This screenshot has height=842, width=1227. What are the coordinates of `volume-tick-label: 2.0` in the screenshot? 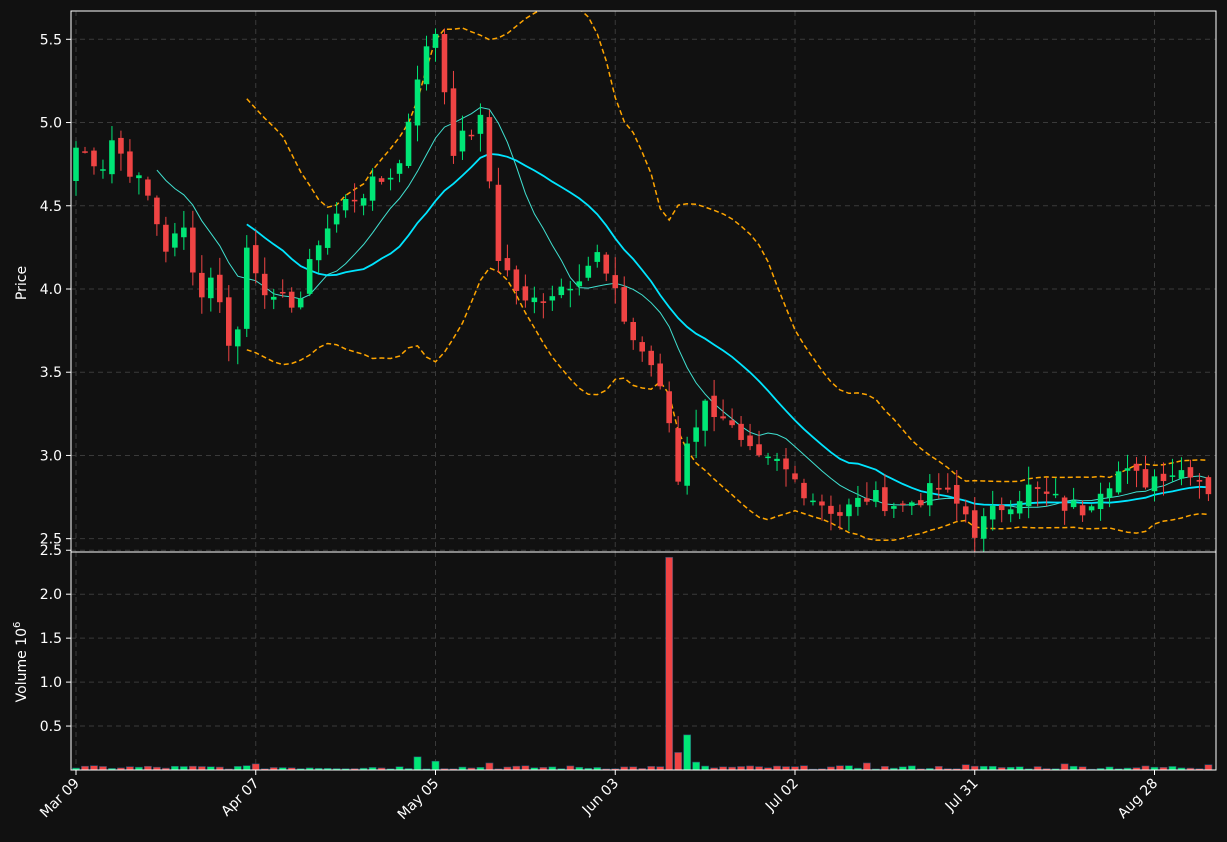 It's located at (51, 595).